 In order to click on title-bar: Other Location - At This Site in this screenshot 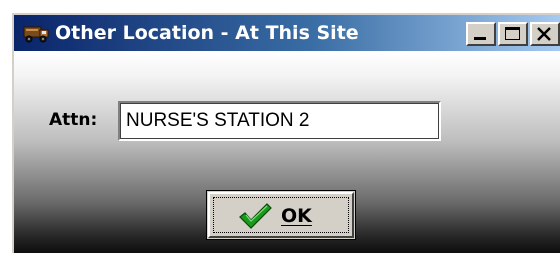, I will do `click(287, 33)`.